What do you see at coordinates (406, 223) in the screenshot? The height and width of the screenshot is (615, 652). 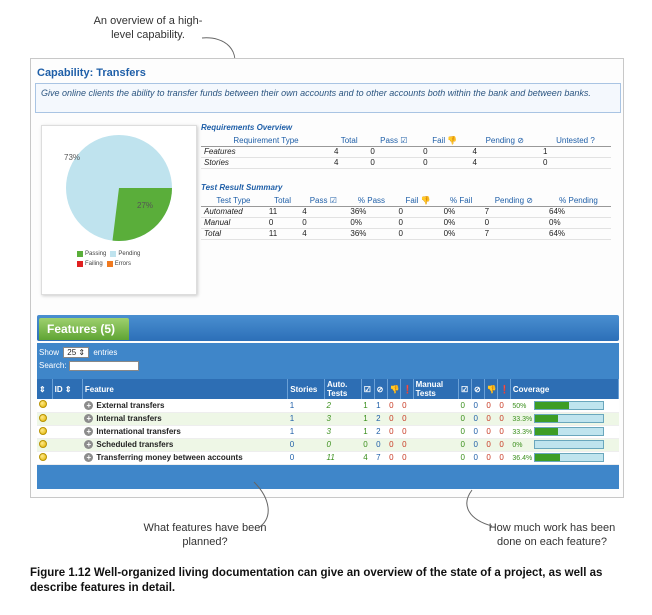 I see `res-row: Manual 0 0 0% 0 0% 0 0%` at bounding box center [406, 223].